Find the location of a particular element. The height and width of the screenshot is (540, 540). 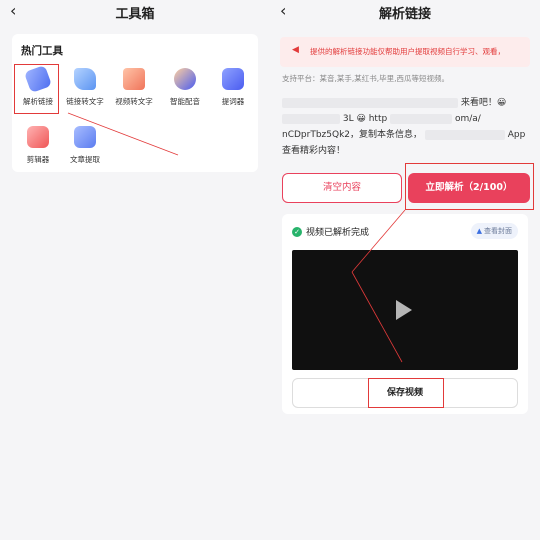

page-title: 解析链接 is located at coordinates (404, 14).